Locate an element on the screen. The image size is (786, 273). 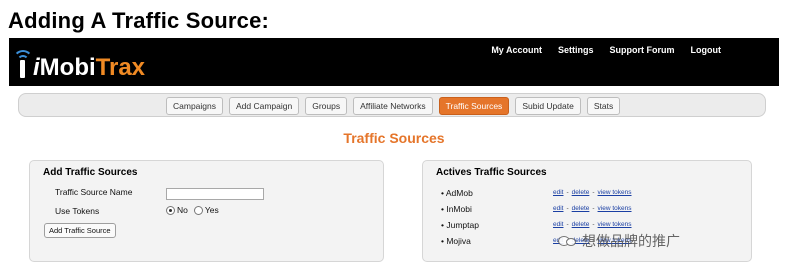
my-account-link: My Account is located at coordinates (516, 50).